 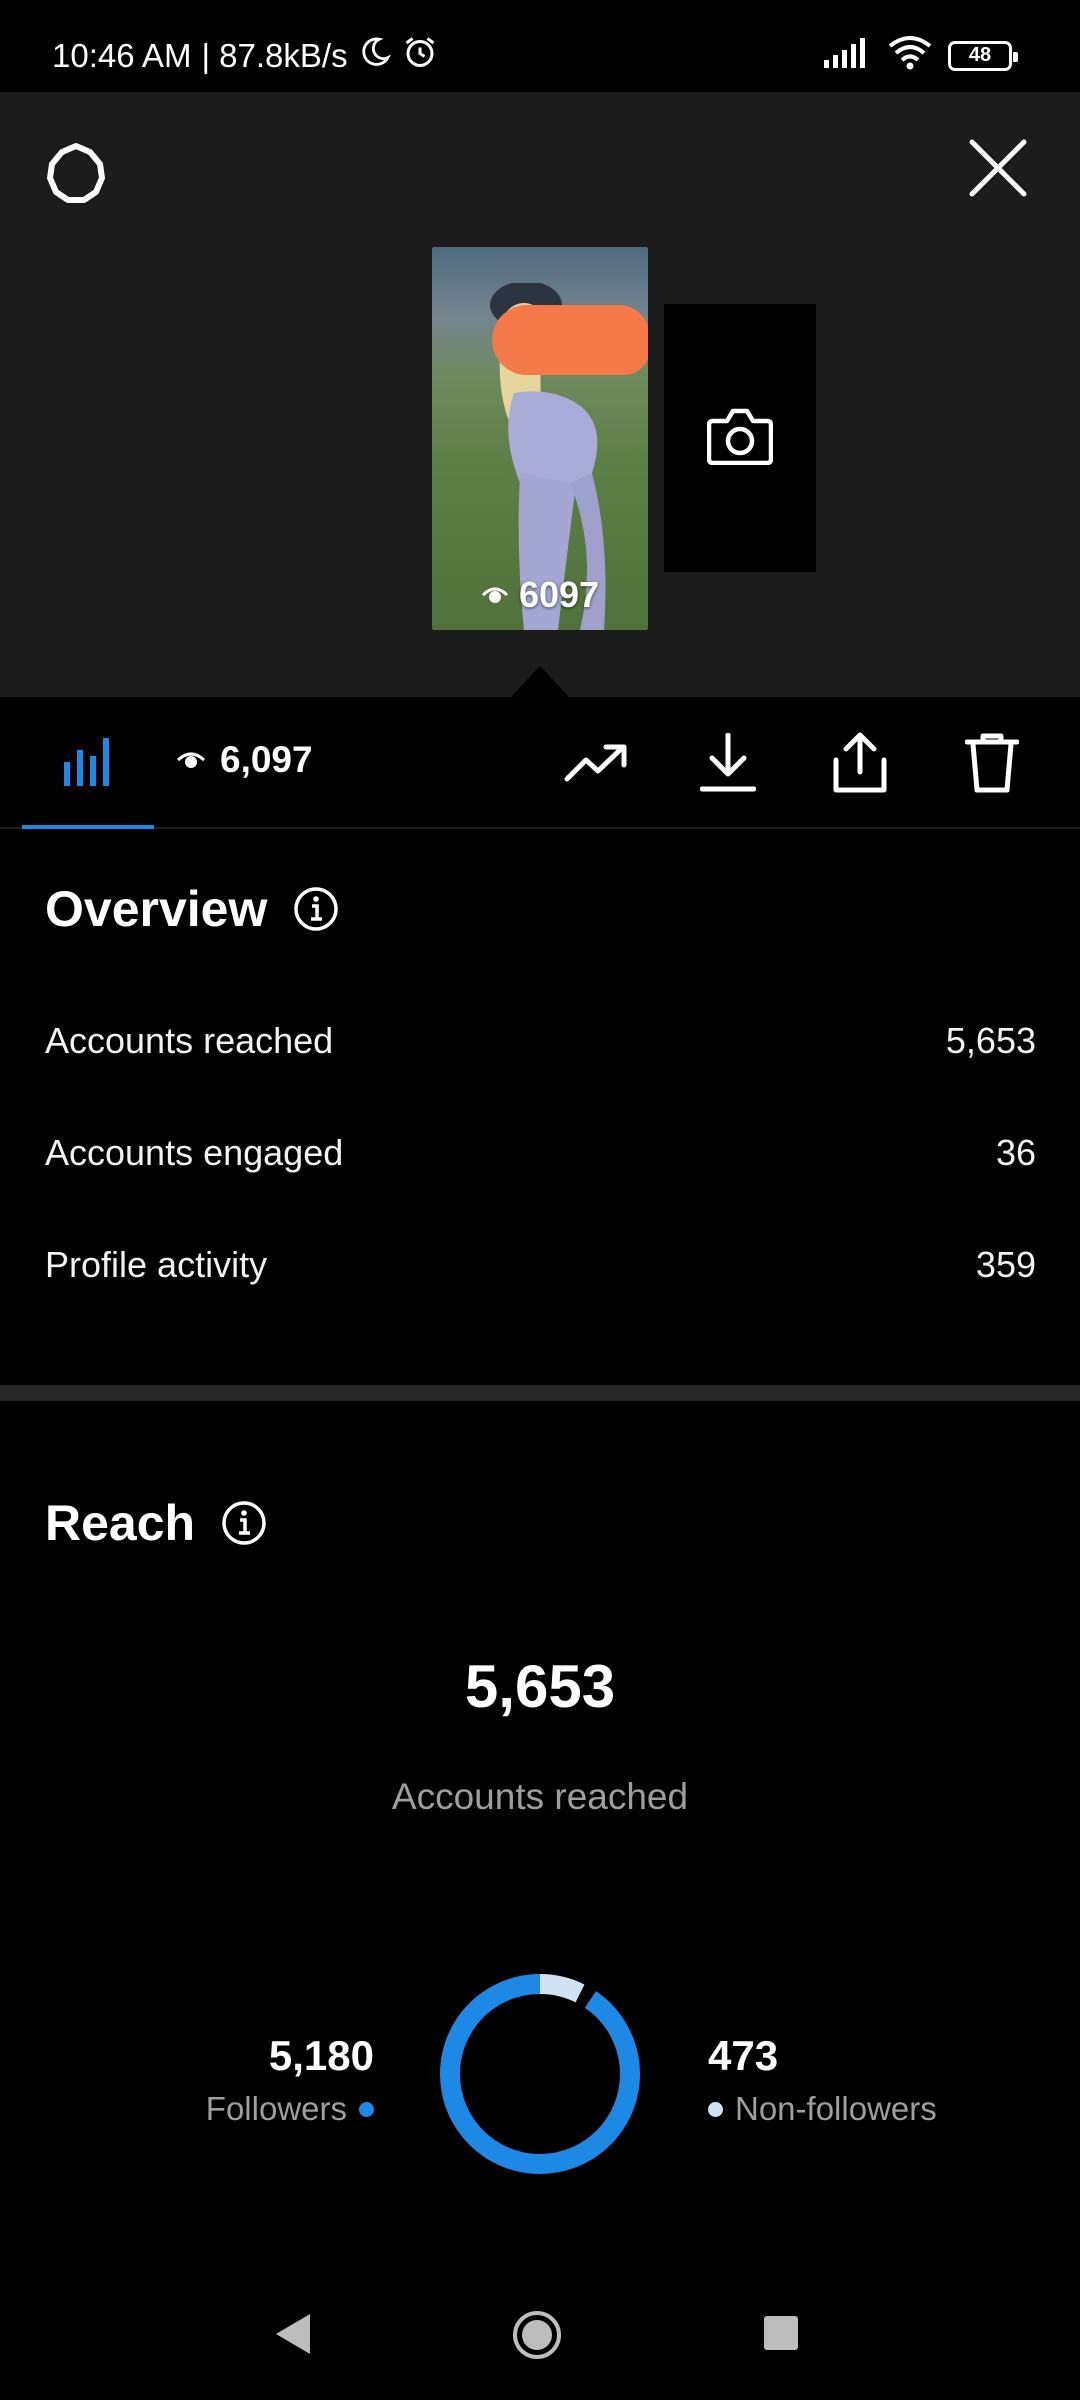 I want to click on reach-donut-chart, so click(x=540, y=2074).